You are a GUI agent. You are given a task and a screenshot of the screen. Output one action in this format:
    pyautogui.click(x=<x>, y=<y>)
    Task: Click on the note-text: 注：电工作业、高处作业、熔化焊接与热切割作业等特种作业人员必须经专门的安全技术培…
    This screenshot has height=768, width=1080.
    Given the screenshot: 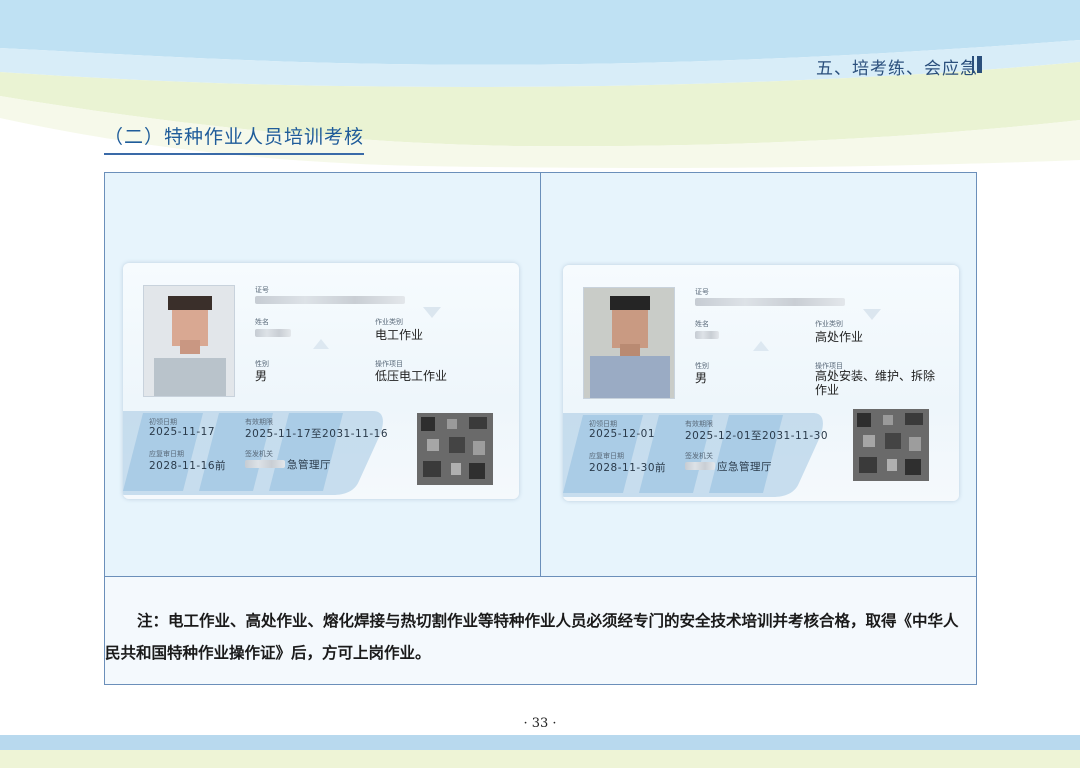 What is the action you would take?
    pyautogui.click(x=532, y=637)
    